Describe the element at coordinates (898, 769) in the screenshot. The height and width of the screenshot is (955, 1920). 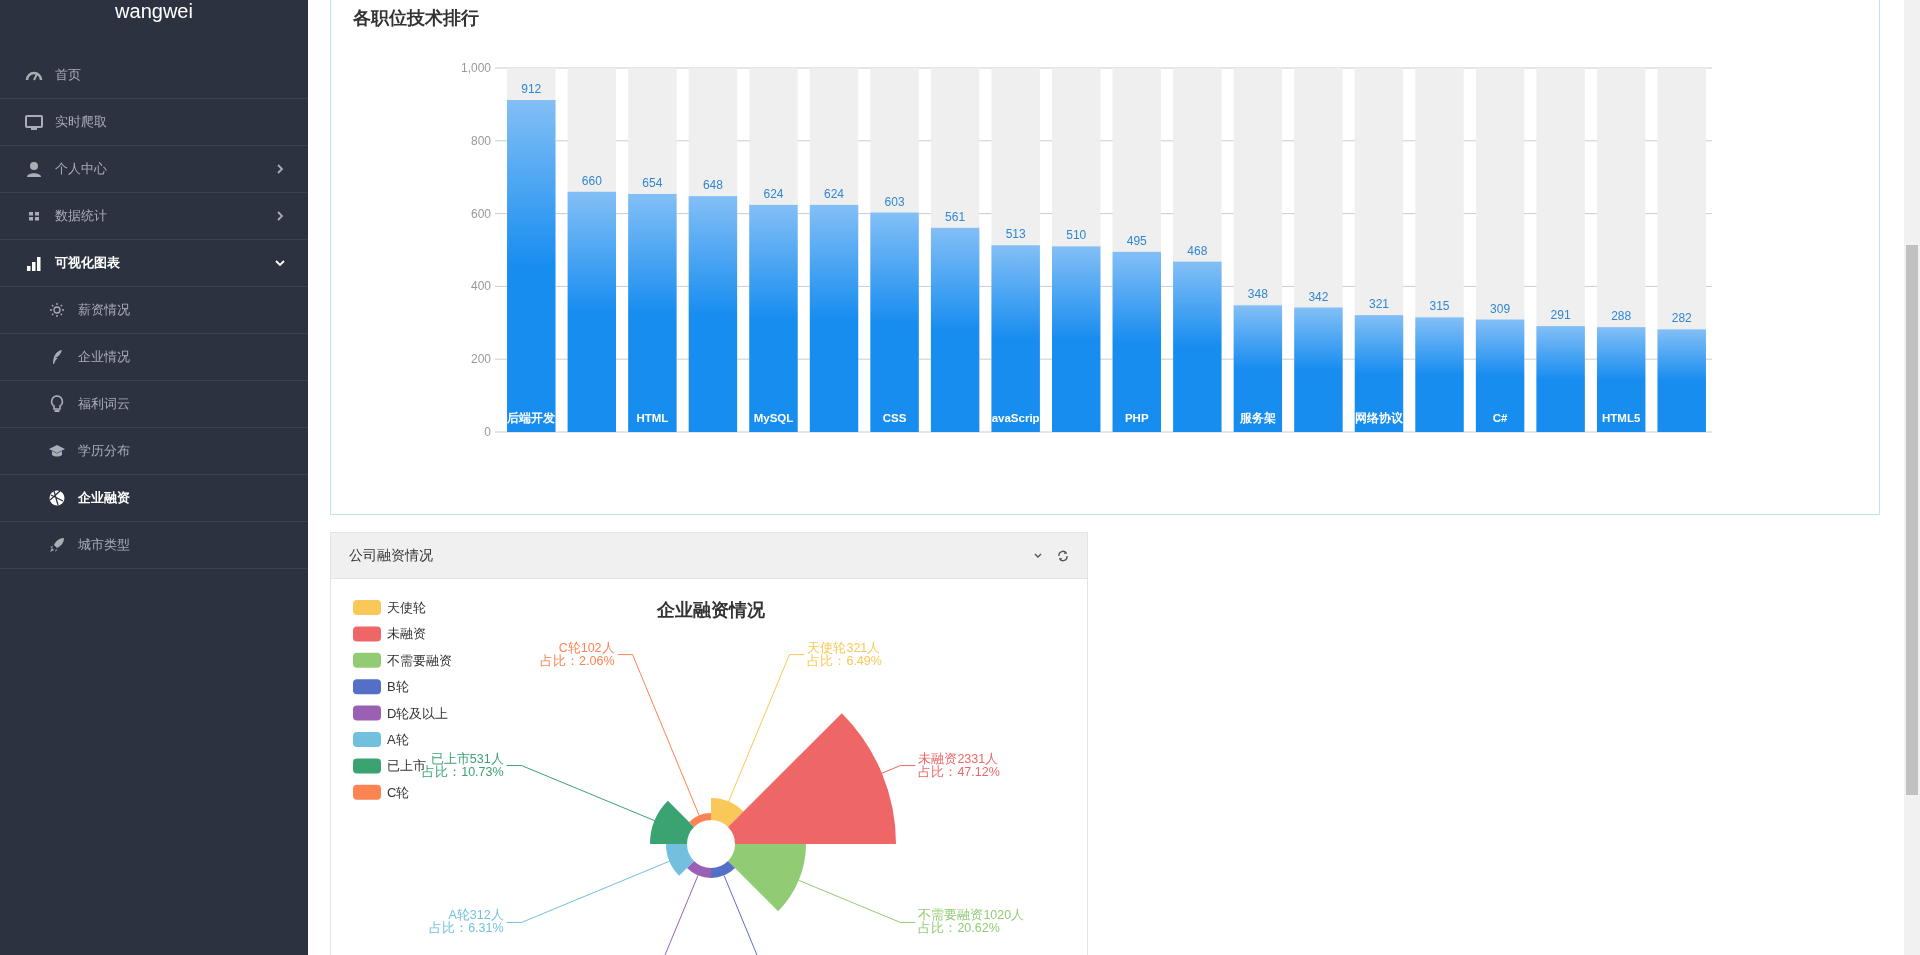
I see `leader-line` at that location.